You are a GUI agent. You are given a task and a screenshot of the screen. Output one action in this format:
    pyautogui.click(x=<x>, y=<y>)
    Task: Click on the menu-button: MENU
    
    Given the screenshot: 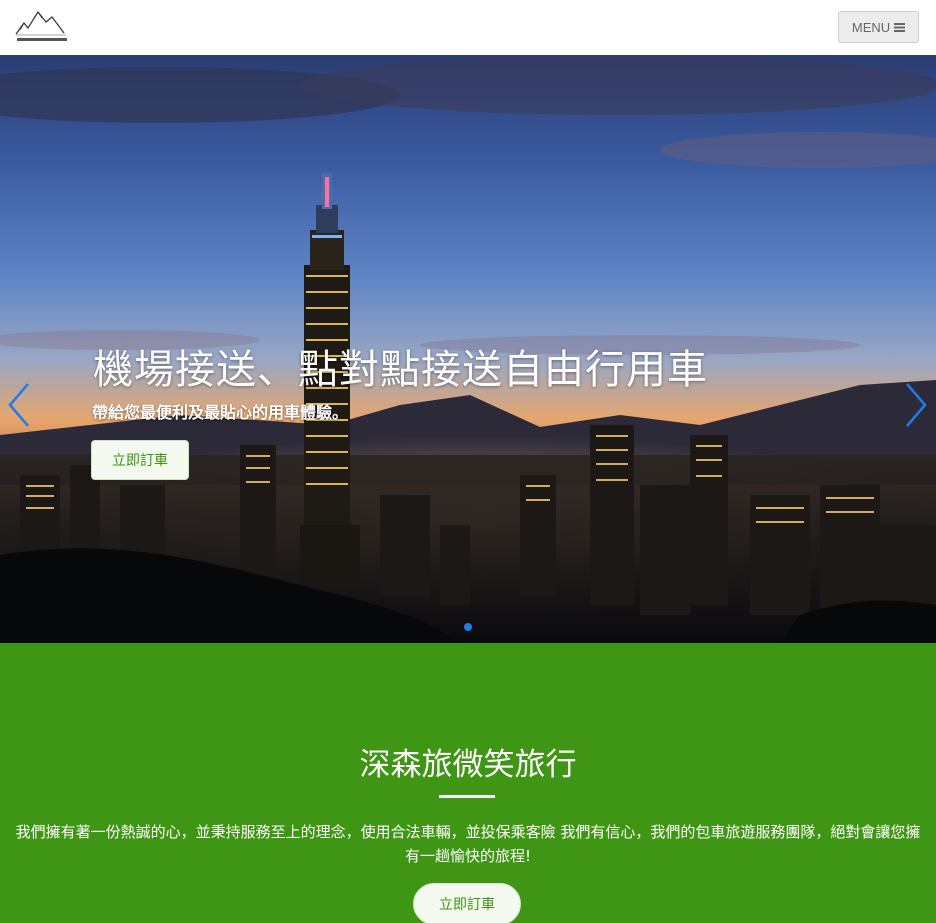 What is the action you would take?
    pyautogui.click(x=878, y=27)
    